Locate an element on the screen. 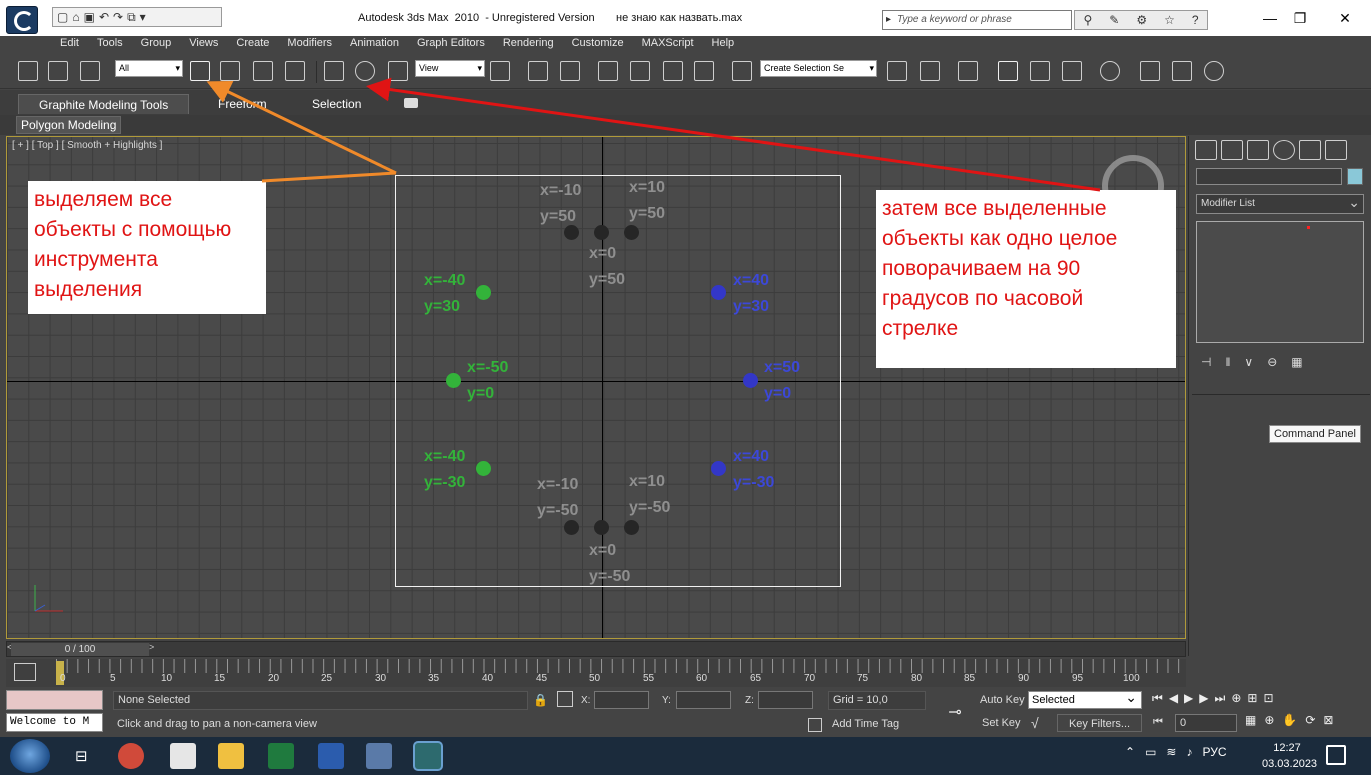  play-icon: ▶ is located at coordinates (1188, 700).